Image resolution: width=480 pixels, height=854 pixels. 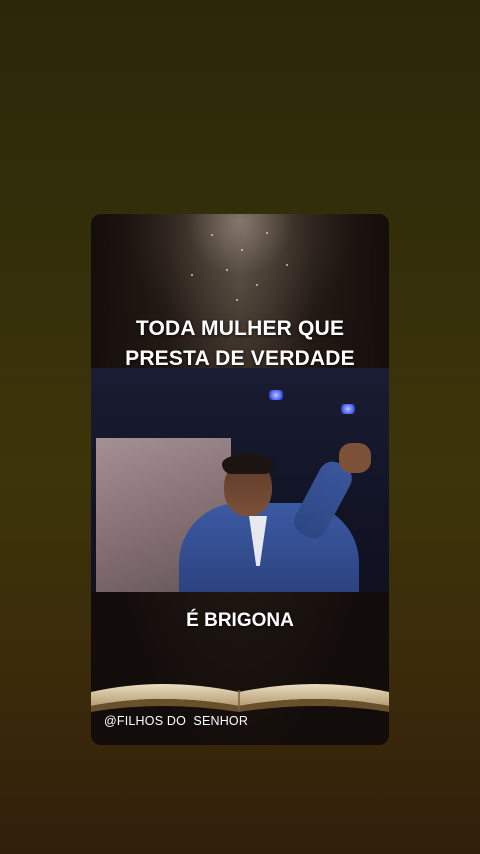 I want to click on preacher-hand, so click(x=355, y=458).